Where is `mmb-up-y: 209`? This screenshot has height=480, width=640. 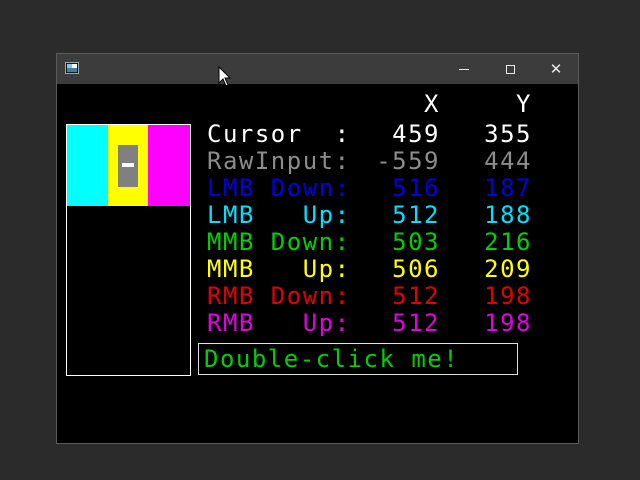
mmb-up-y: 209 is located at coordinates (508, 269).